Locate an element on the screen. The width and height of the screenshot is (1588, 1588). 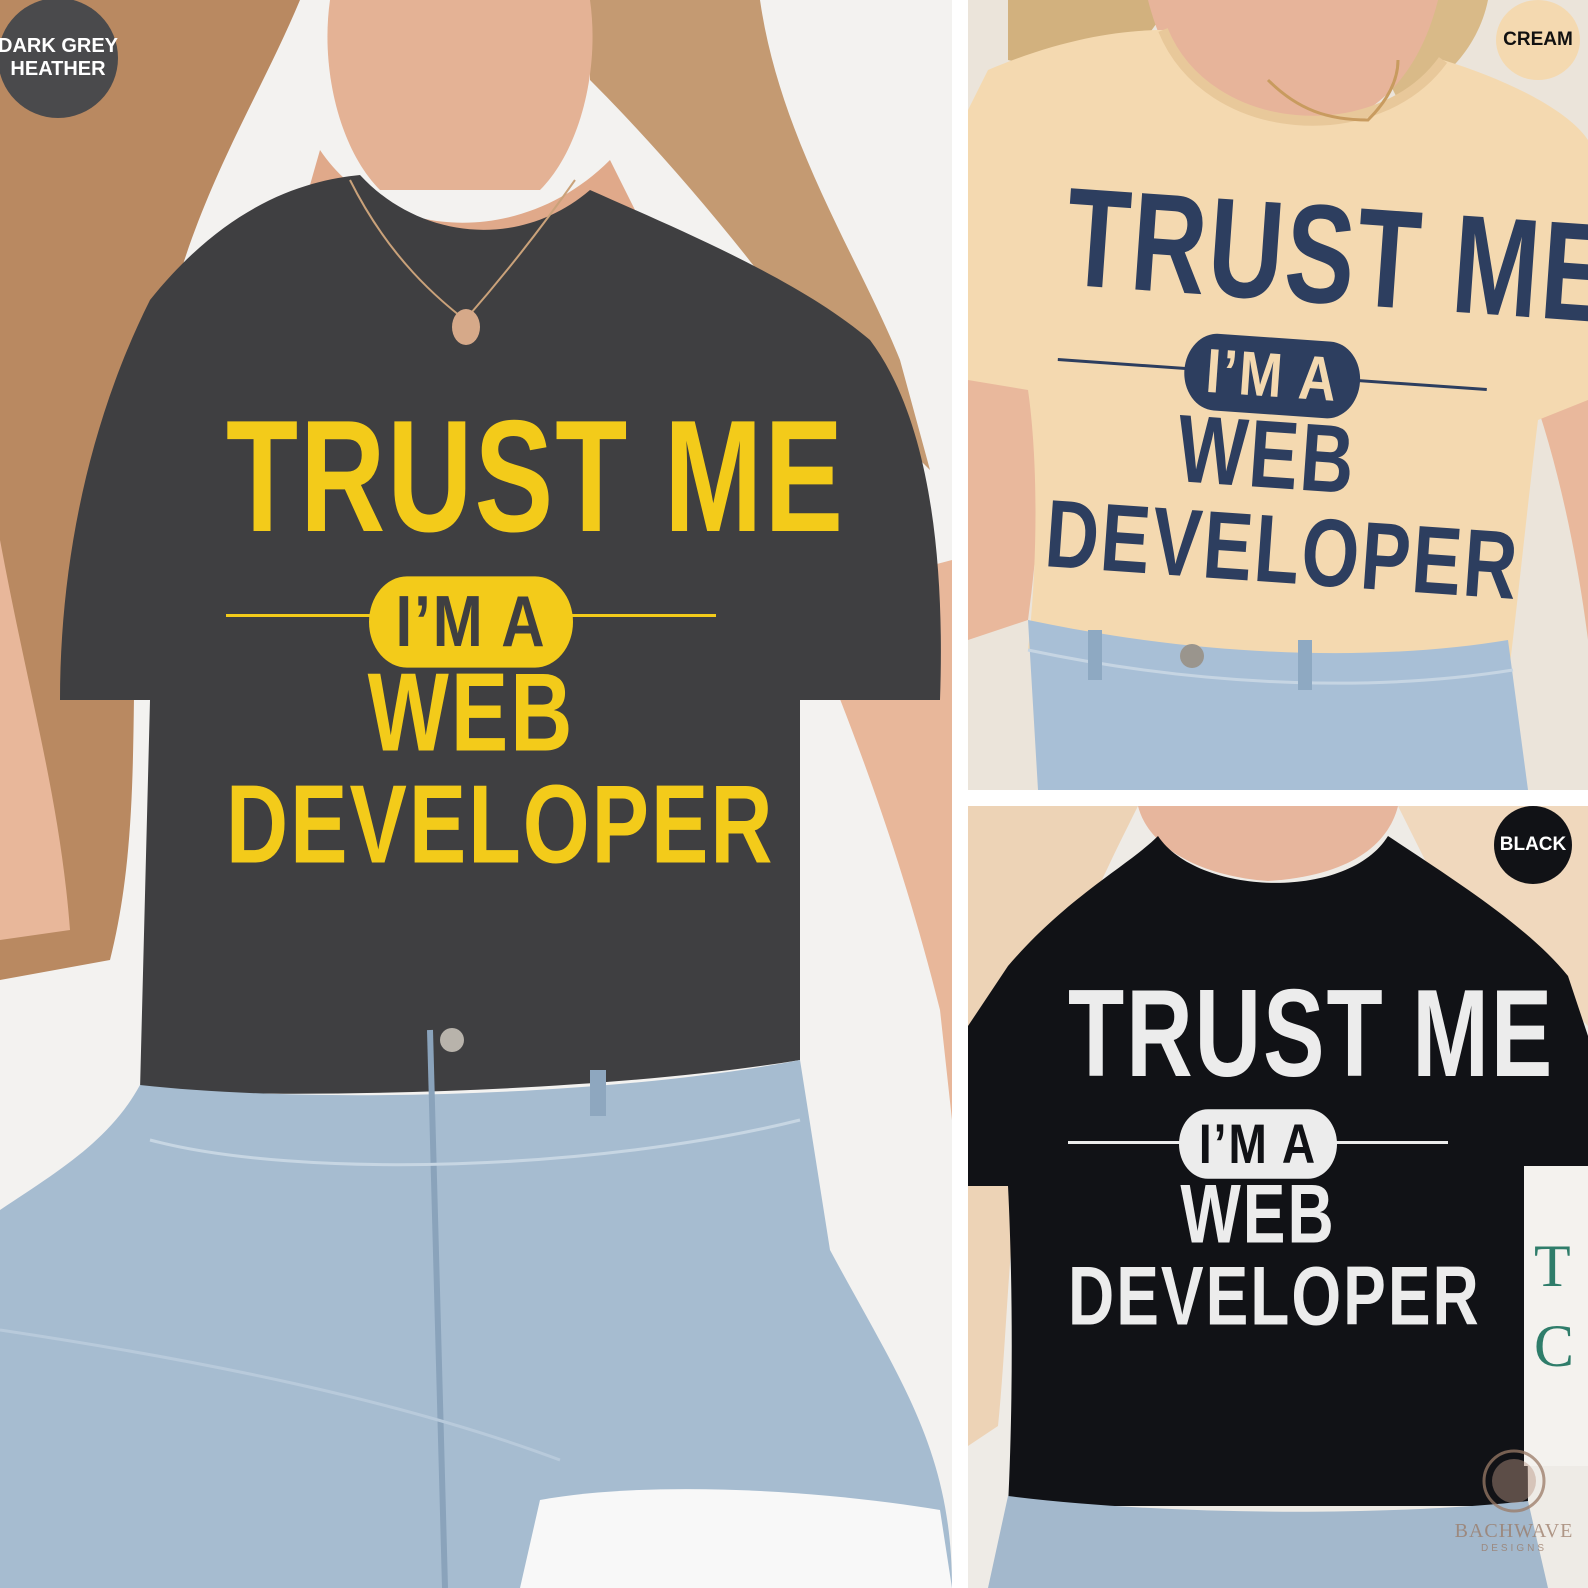
shirt-print-black: TRUST ME I’M A WEB DEVELOPER is located at coordinates (1310, 1155).